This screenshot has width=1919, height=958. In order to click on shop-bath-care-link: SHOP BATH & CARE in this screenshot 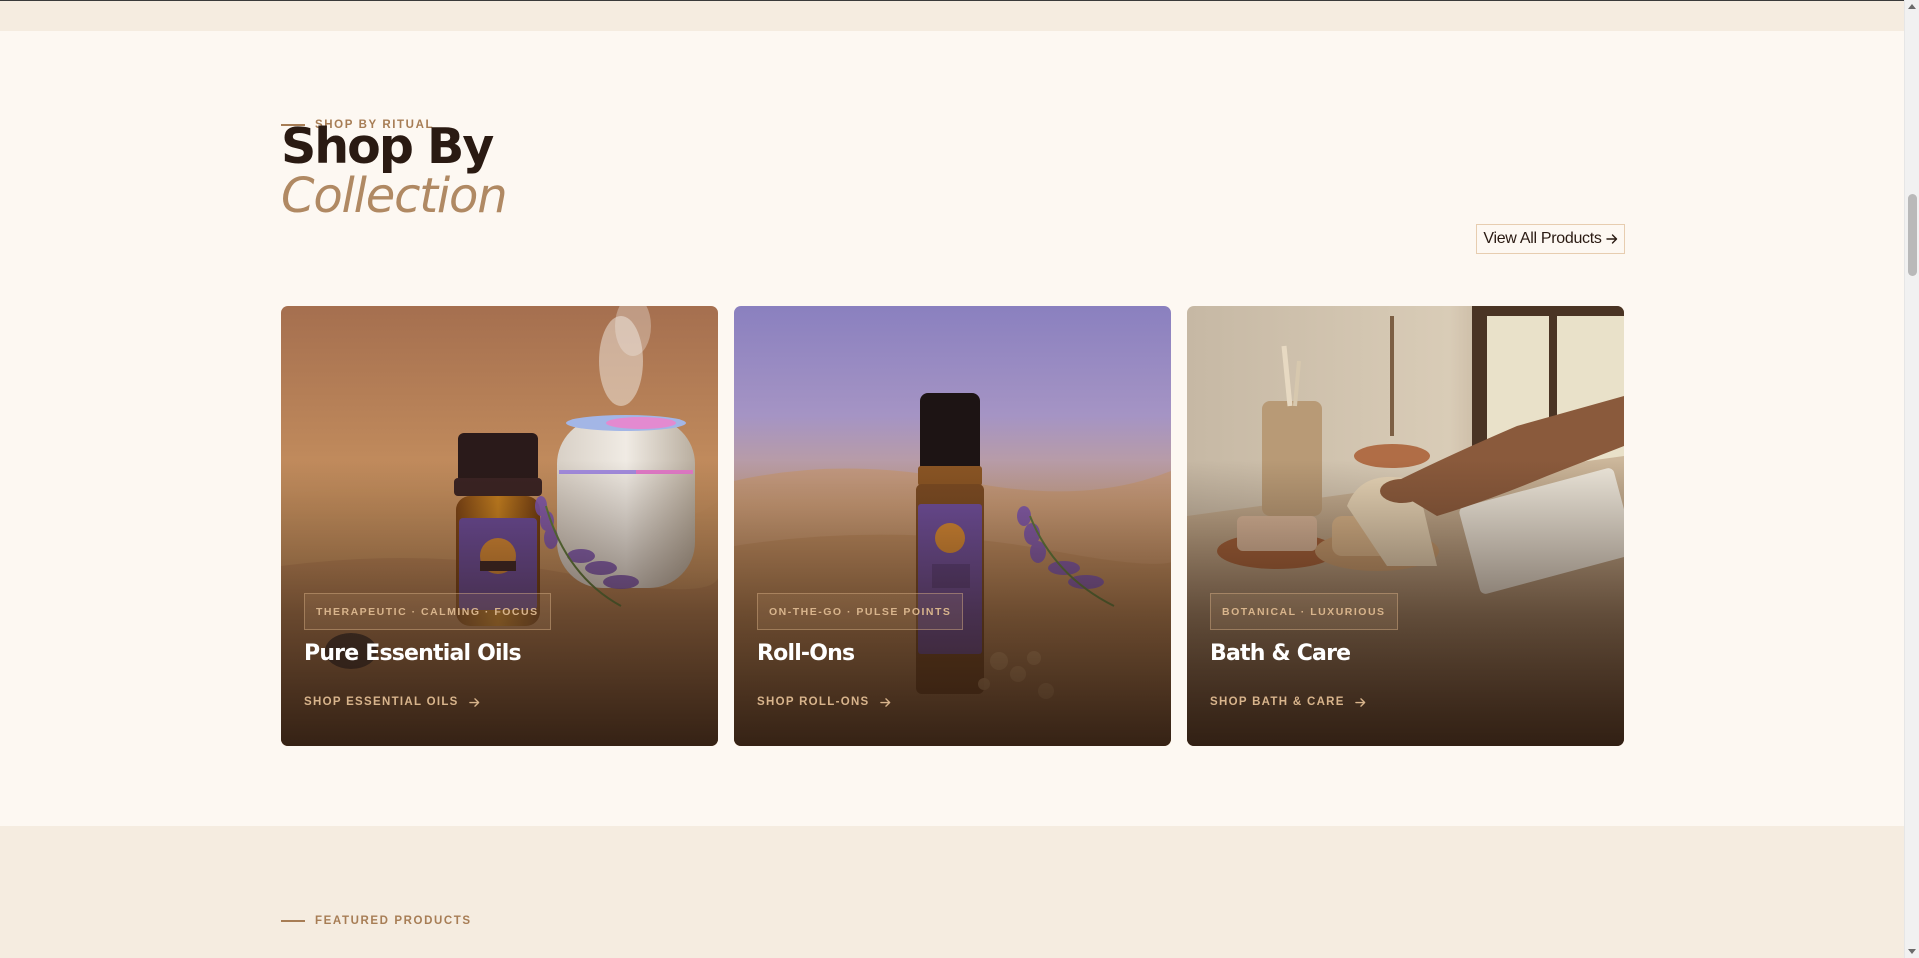, I will do `click(1288, 702)`.